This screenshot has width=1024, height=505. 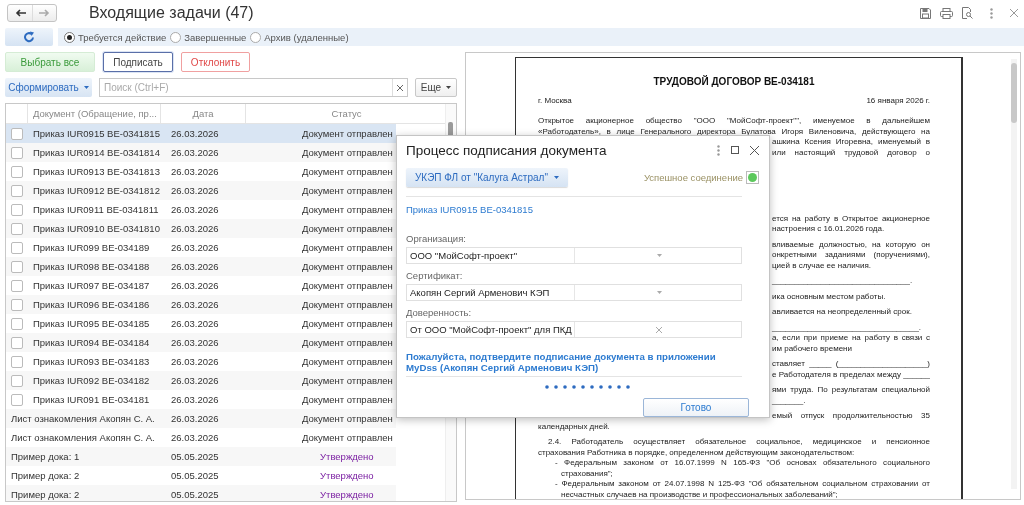 I want to click on refresh-icon, so click(x=29, y=37).